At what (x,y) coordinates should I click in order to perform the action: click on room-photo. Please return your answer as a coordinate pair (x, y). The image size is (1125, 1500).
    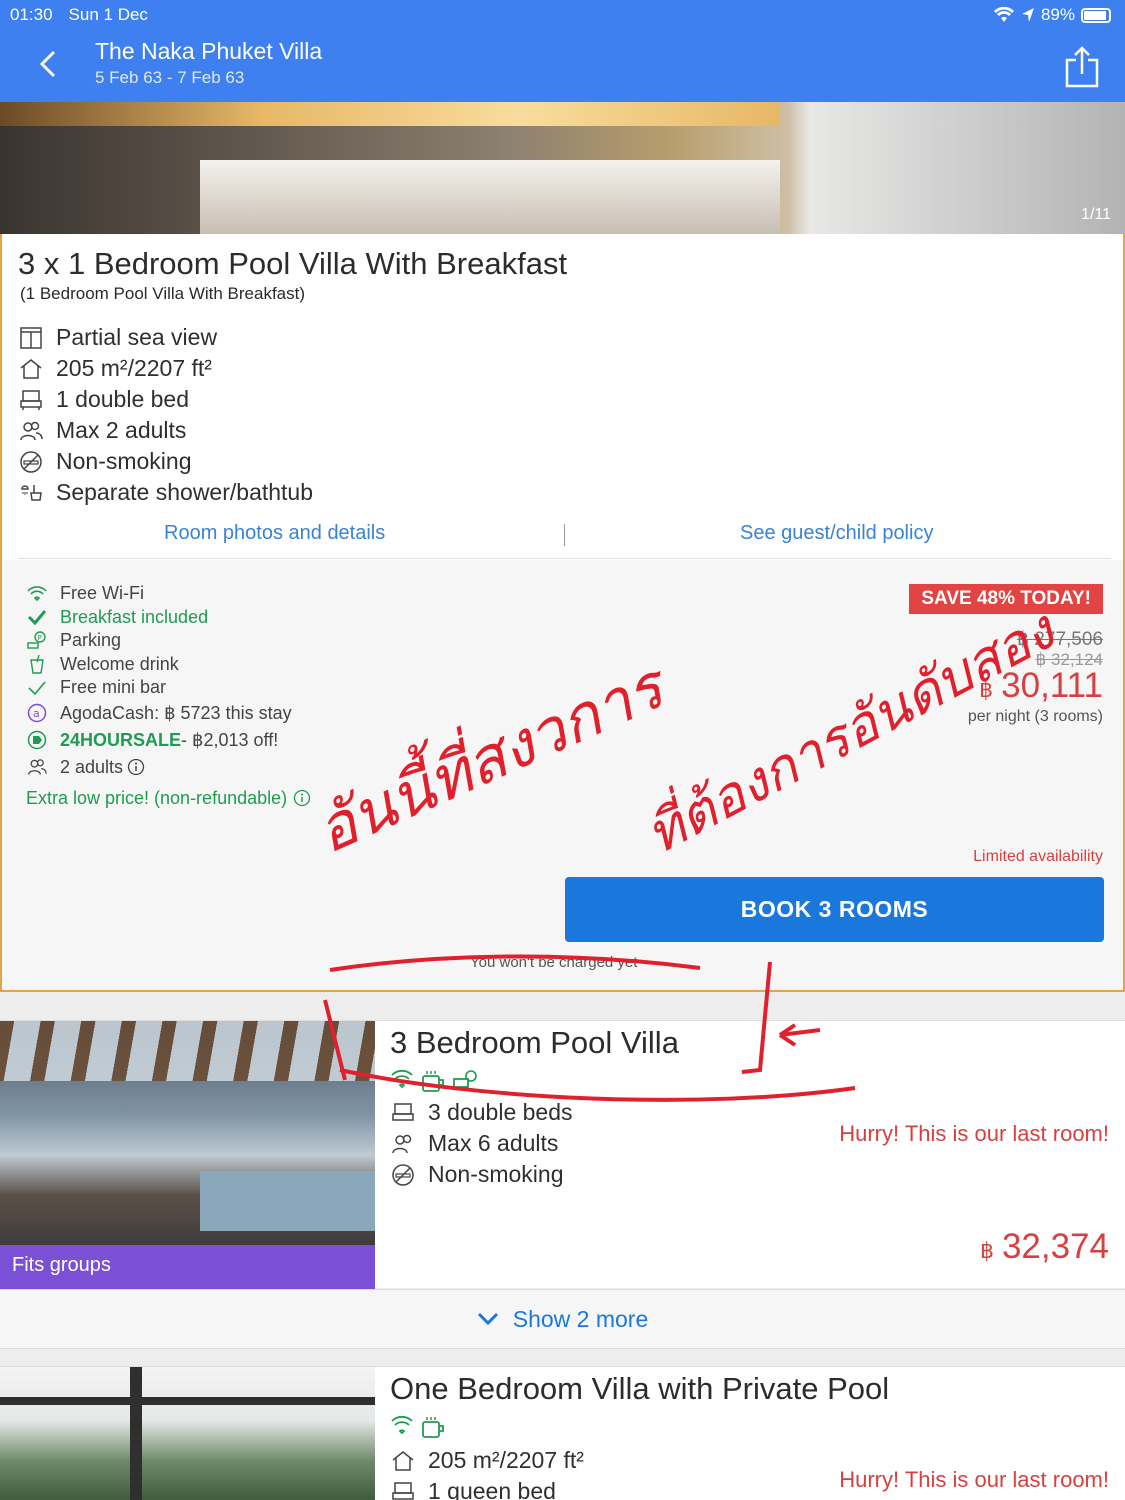
    Looking at the image, I should click on (187, 1433).